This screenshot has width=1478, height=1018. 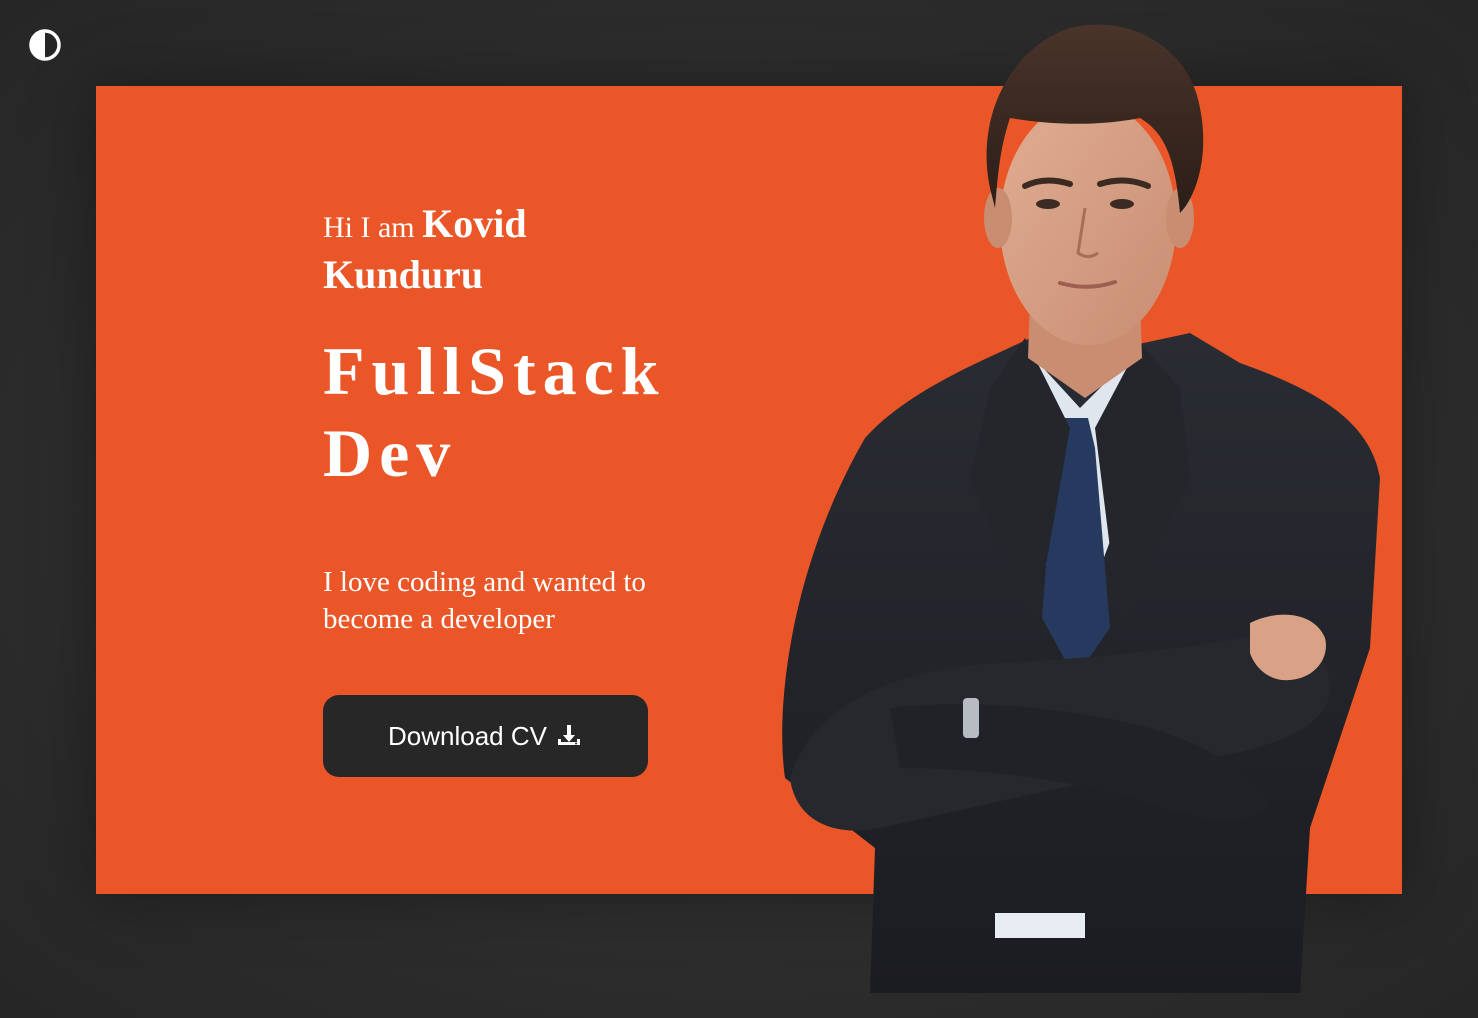 I want to click on half-circle-contrast-icon, so click(x=45, y=45).